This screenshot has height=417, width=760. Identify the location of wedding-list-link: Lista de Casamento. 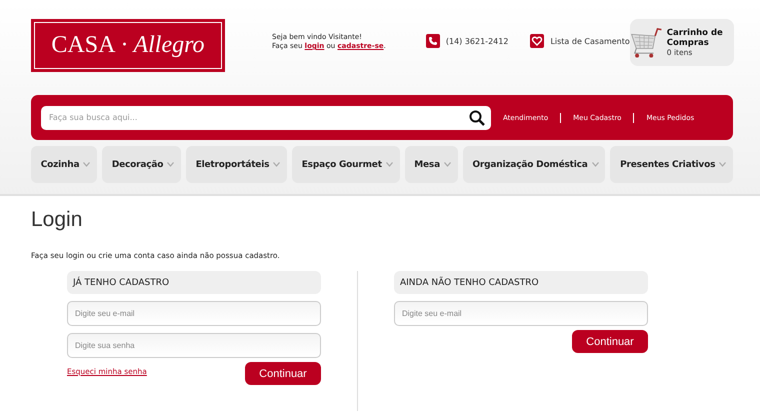
(590, 41).